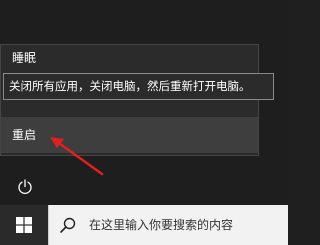 The width and height of the screenshot is (320, 245). Describe the element at coordinates (161, 225) in the screenshot. I see `search-input: 在这里输入你要搜索的内容` at that location.